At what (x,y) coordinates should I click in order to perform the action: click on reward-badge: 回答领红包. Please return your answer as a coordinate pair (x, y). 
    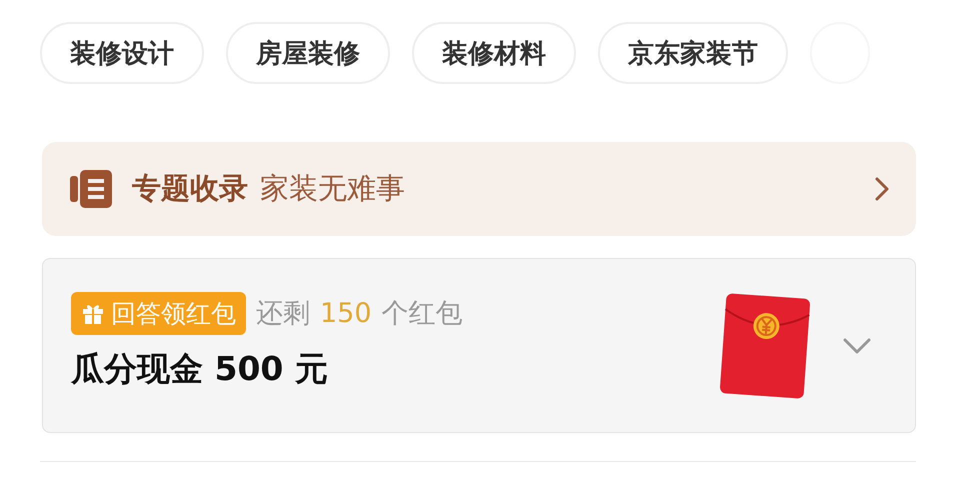
    Looking at the image, I should click on (158, 313).